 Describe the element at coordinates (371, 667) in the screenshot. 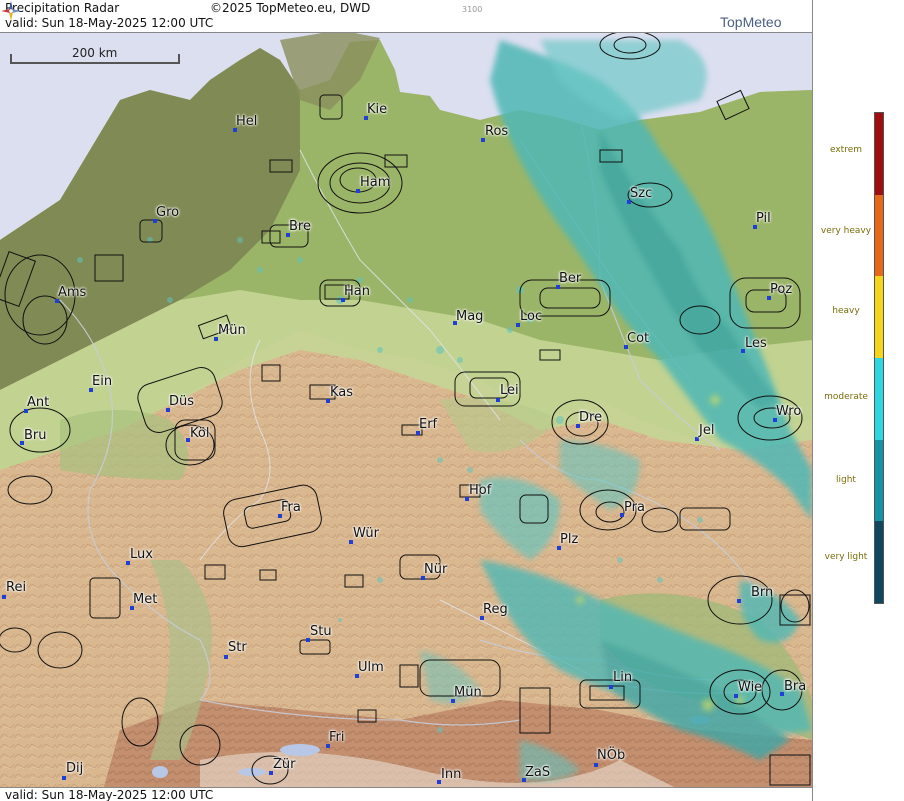

I see `city-label: Ulm` at that location.